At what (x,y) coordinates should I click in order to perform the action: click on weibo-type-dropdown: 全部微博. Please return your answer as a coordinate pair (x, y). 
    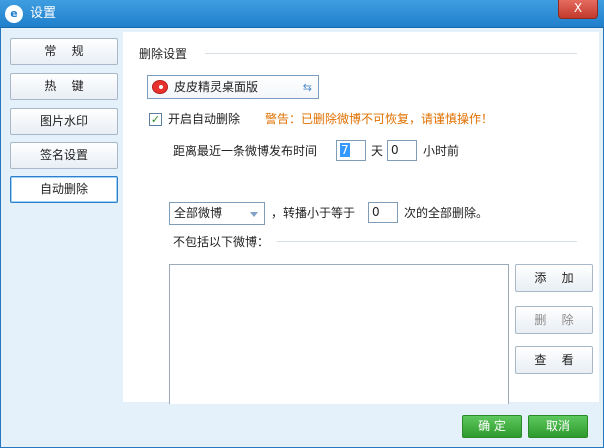
    Looking at the image, I should click on (217, 213).